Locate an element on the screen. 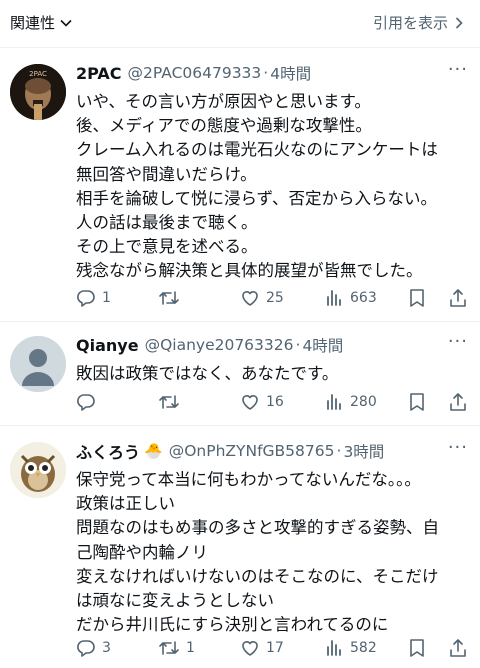 The height and width of the screenshot is (668, 480). user-handle: @2PAC06479333 is located at coordinates (195, 73).